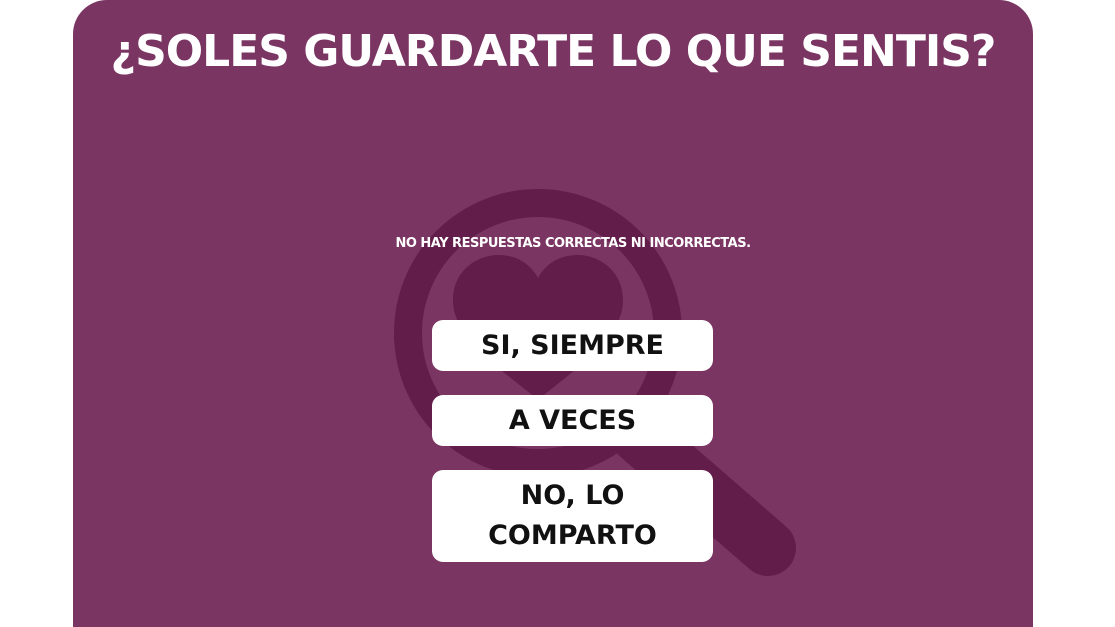 This screenshot has height=627, width=1115. I want to click on answer-option-label: NO, LO COMPARTO, so click(572, 515).